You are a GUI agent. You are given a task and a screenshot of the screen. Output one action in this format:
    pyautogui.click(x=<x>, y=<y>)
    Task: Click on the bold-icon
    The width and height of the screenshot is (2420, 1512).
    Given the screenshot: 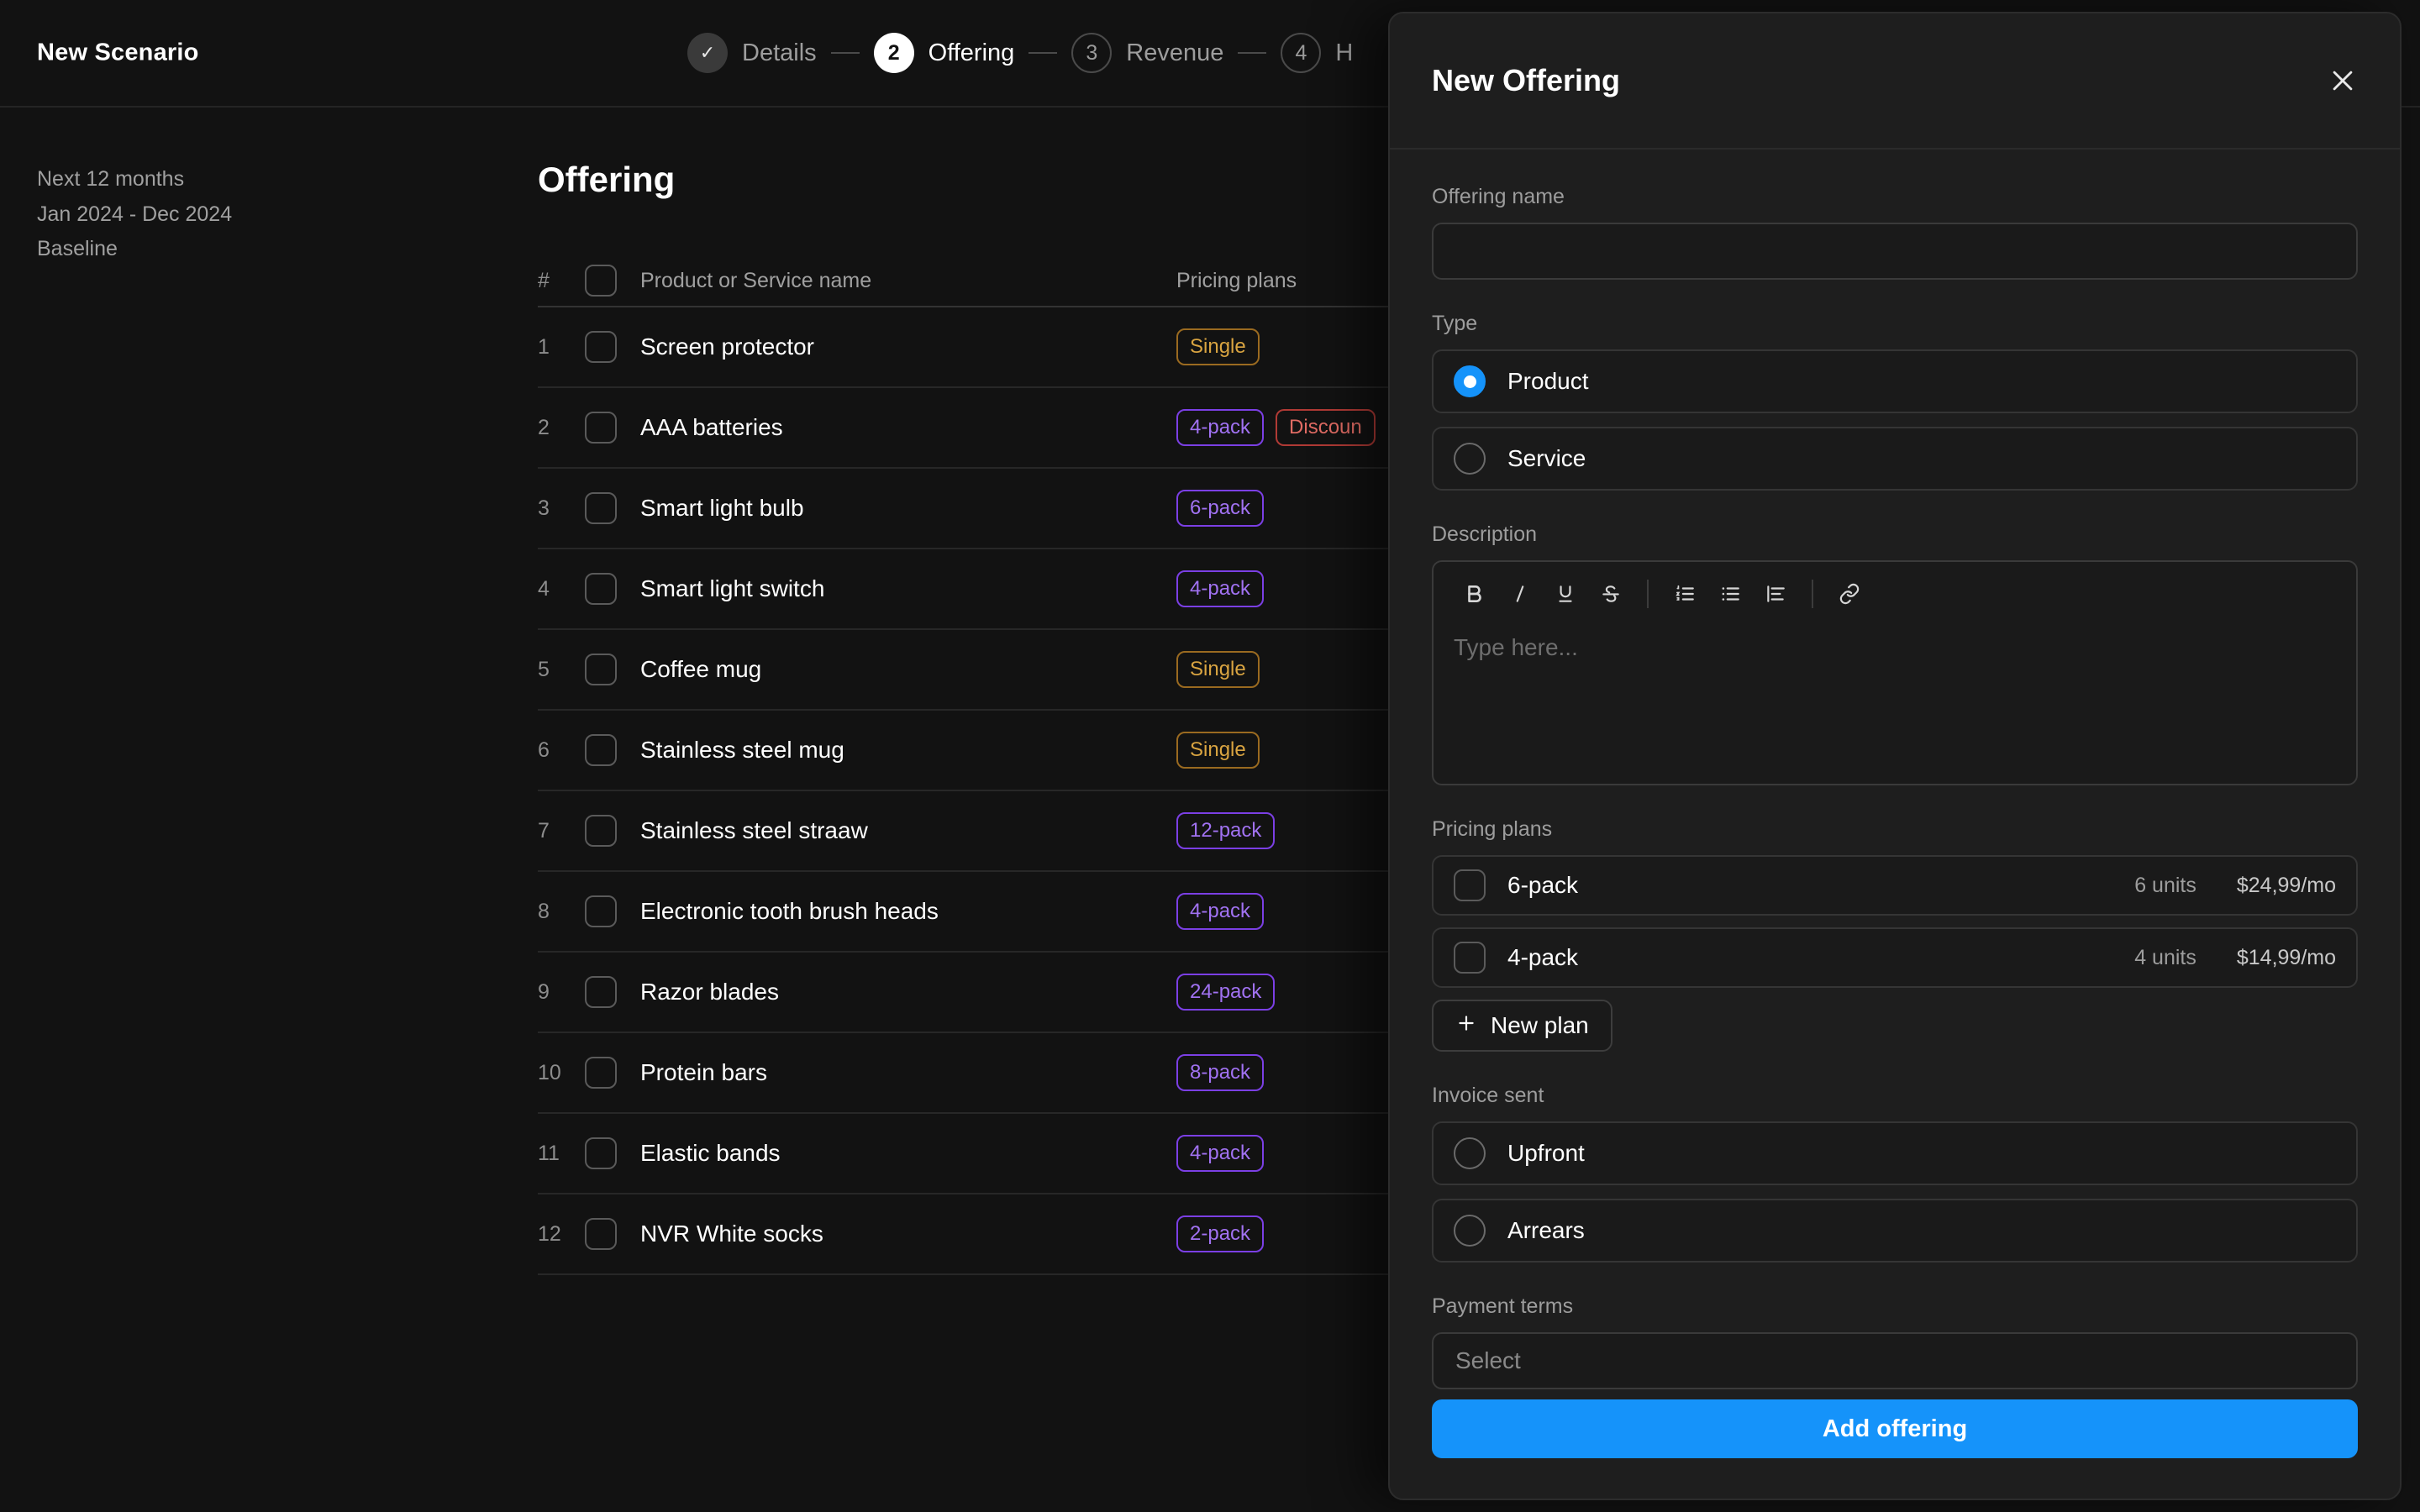 What is the action you would take?
    pyautogui.click(x=1474, y=594)
    